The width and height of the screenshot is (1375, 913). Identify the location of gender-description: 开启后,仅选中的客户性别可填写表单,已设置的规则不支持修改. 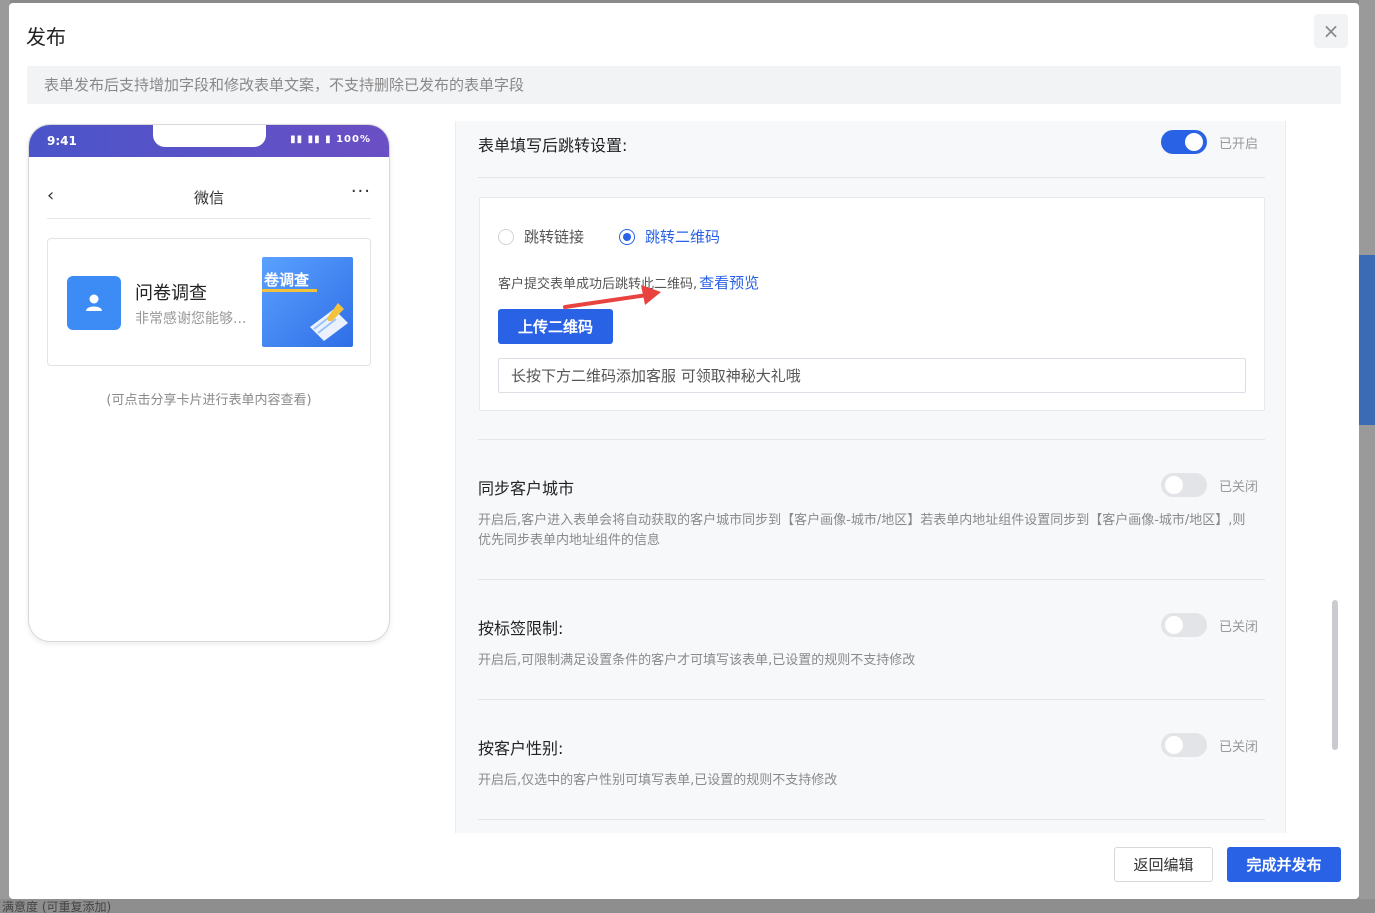
(658, 780).